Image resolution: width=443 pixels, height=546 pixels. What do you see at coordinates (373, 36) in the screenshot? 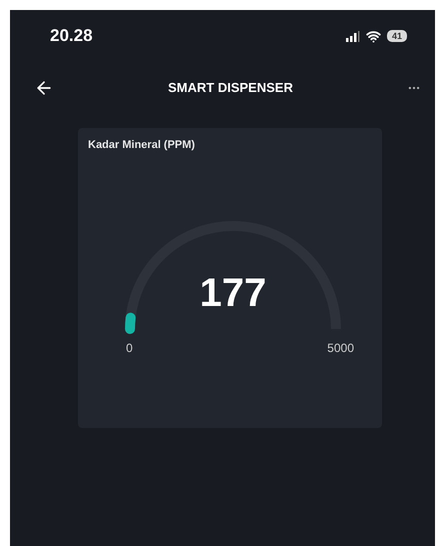
I see `wifi-icon` at bounding box center [373, 36].